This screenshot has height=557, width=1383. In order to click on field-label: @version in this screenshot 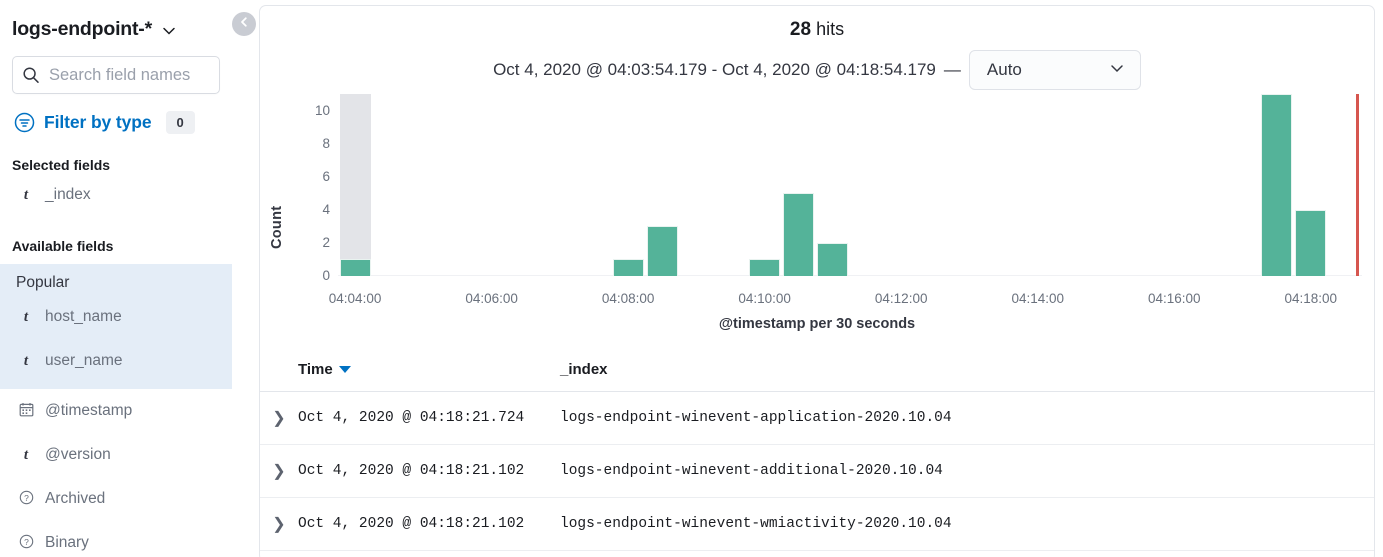, I will do `click(78, 454)`.